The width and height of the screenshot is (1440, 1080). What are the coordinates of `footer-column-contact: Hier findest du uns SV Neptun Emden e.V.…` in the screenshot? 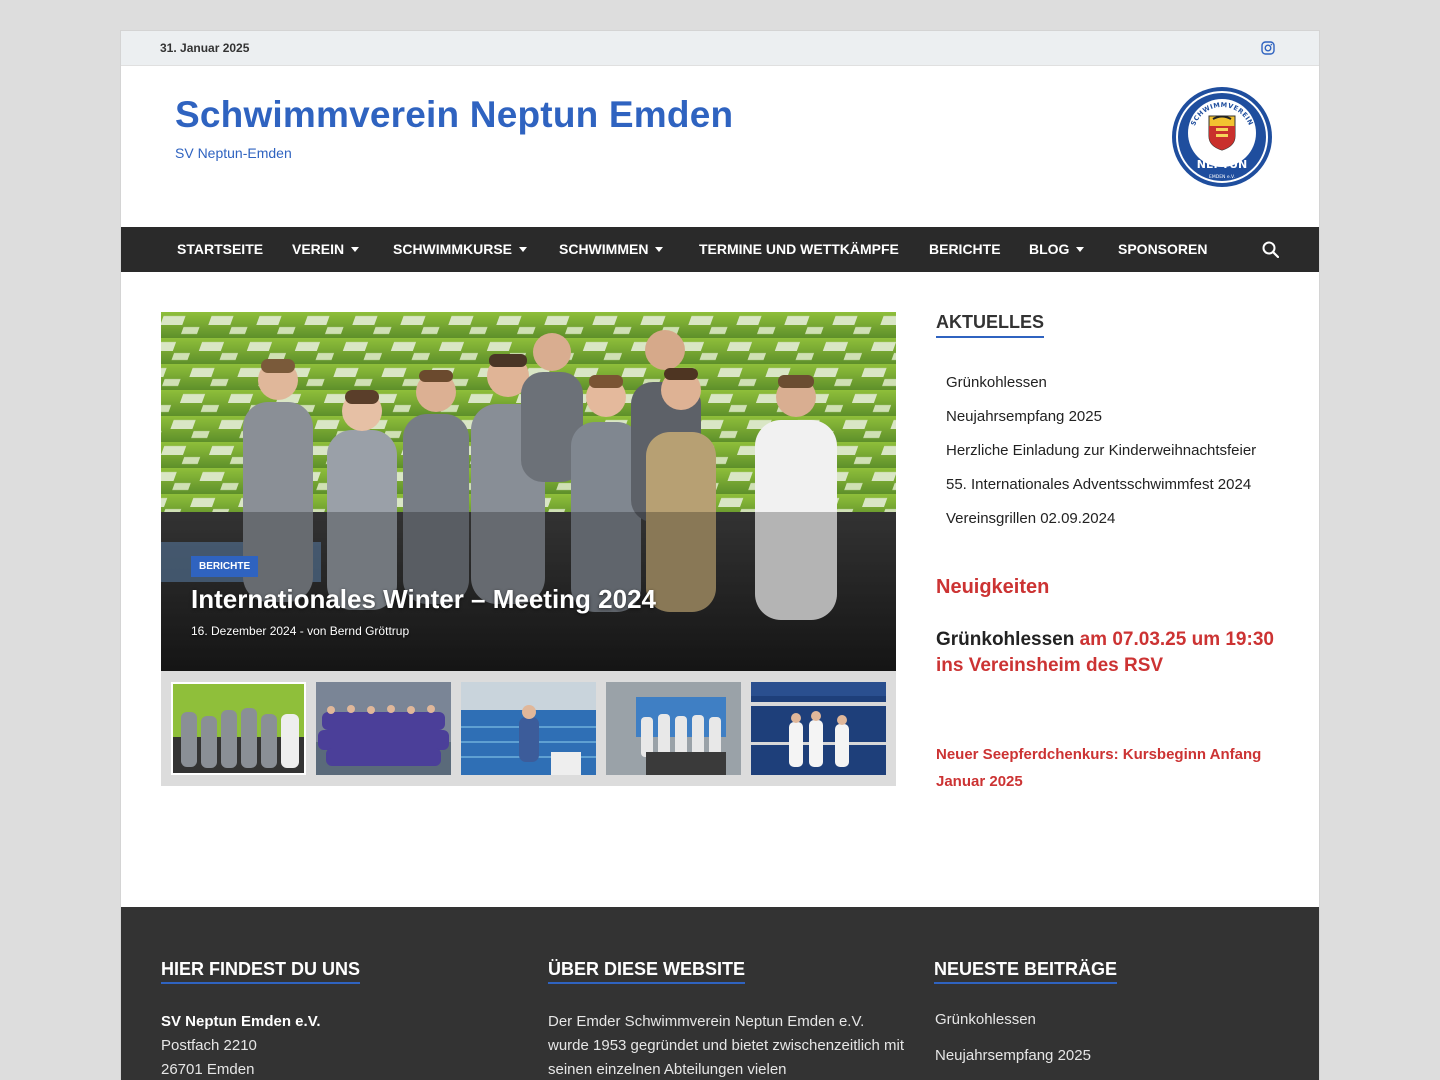 It's located at (336, 1019).